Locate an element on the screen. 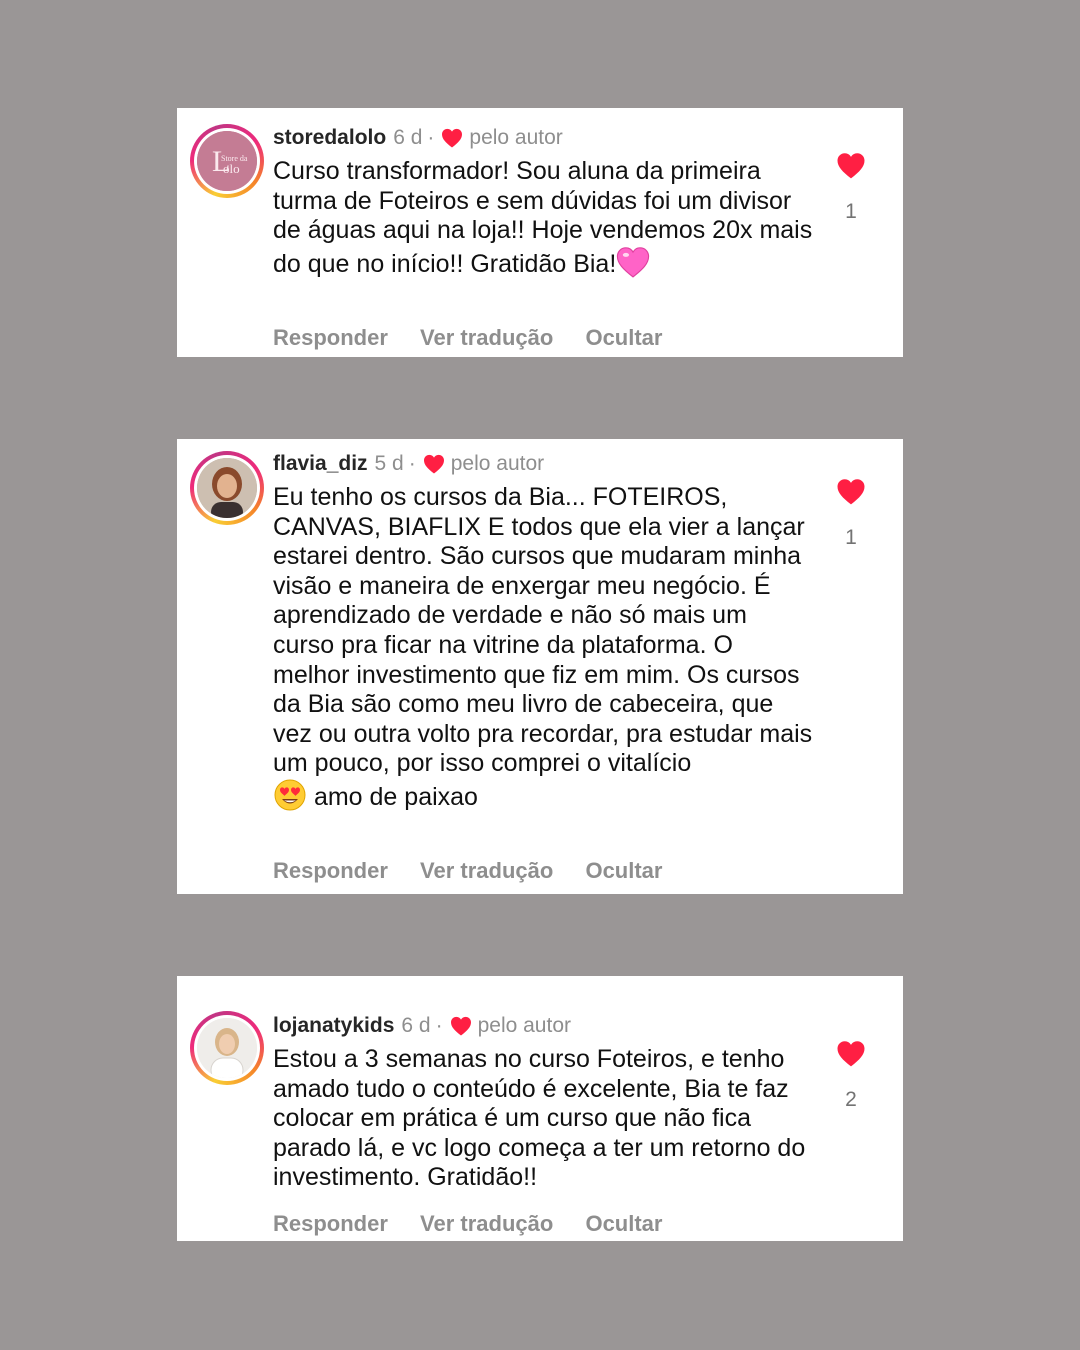 Image resolution: width=1080 pixels, height=1350 pixels. like-button: 2 is located at coordinates (851, 1076).